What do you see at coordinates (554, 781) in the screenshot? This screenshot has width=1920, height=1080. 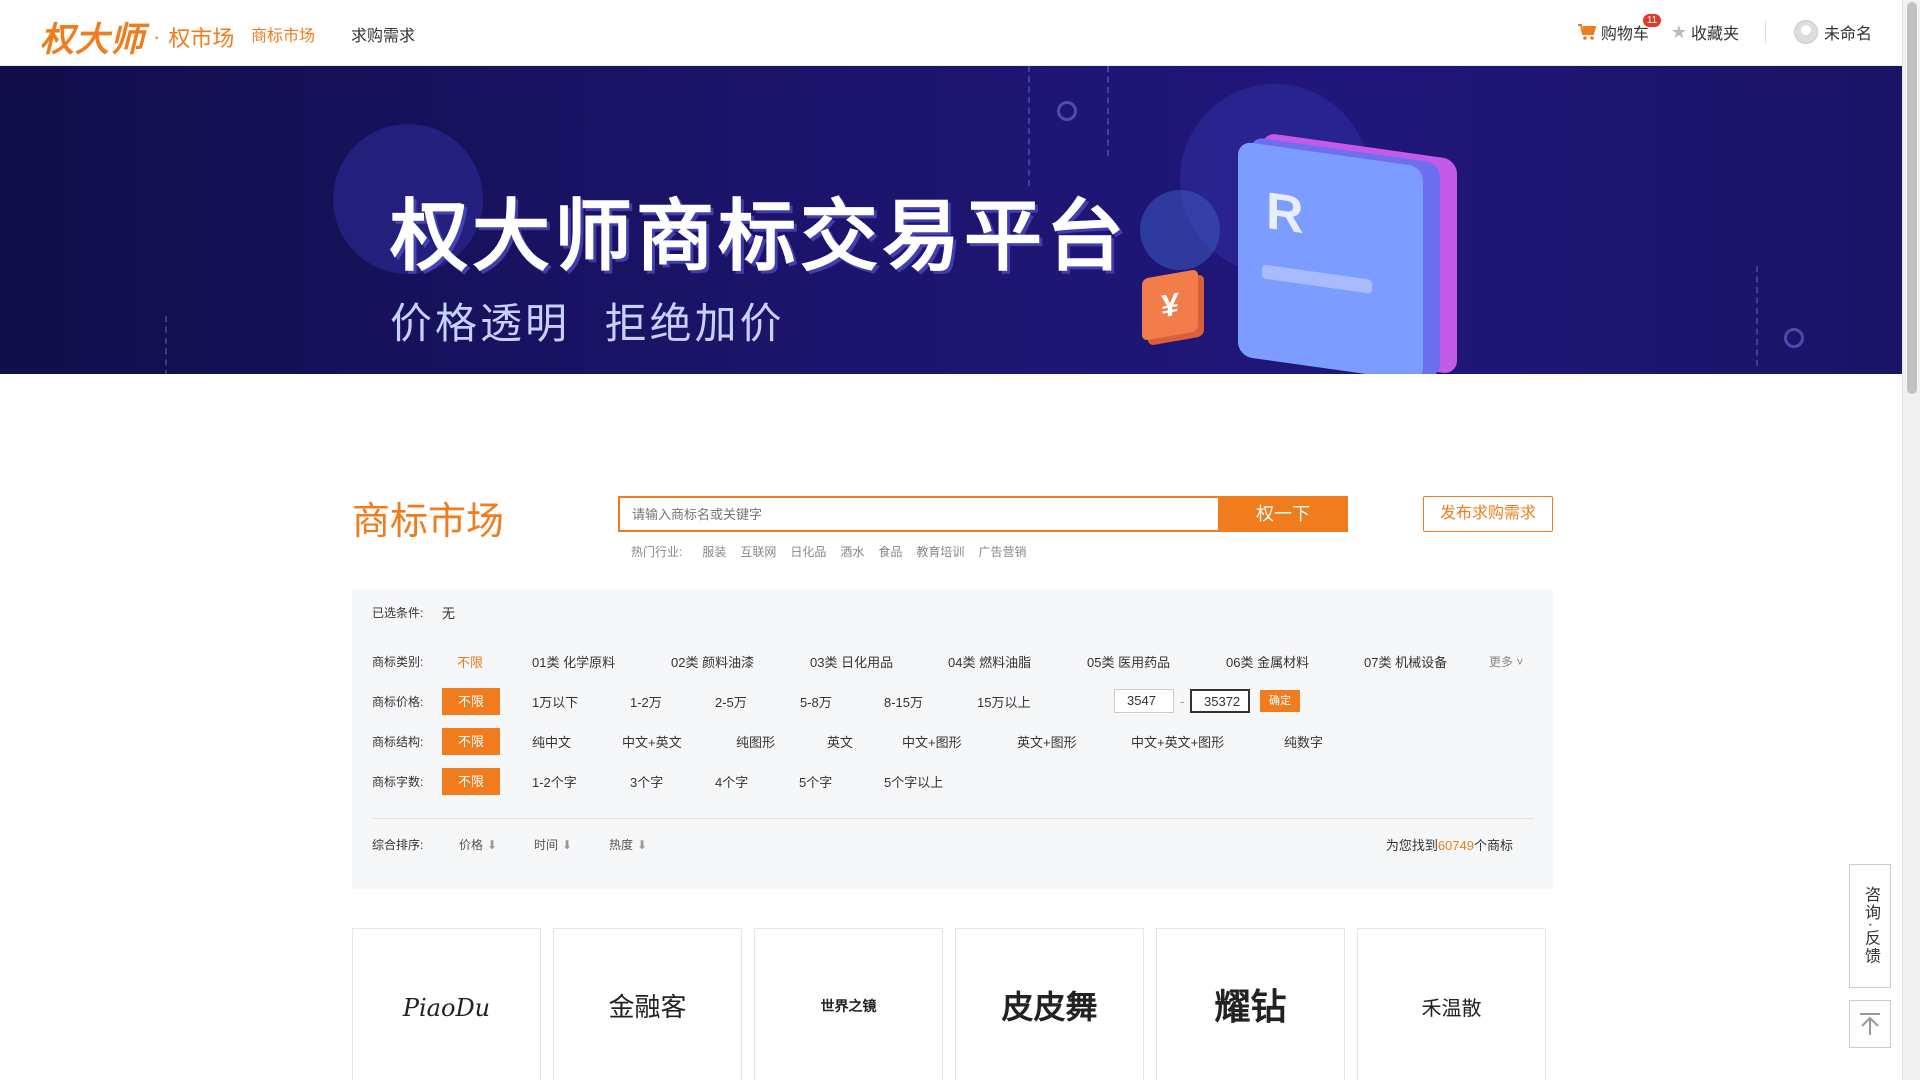 I see `char-count-option: 1-2个字` at bounding box center [554, 781].